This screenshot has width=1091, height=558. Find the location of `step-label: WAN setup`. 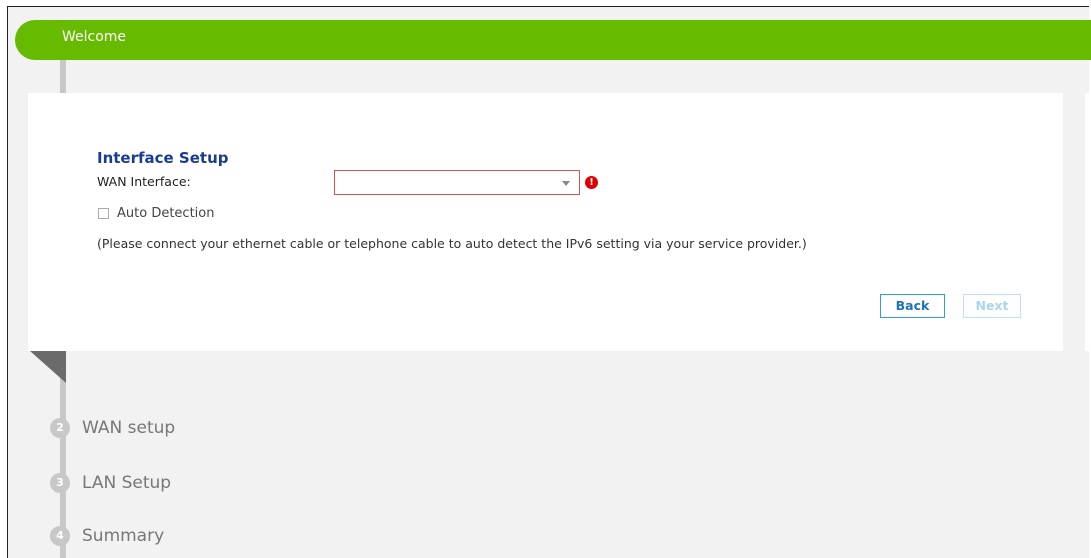

step-label: WAN setup is located at coordinates (129, 428).